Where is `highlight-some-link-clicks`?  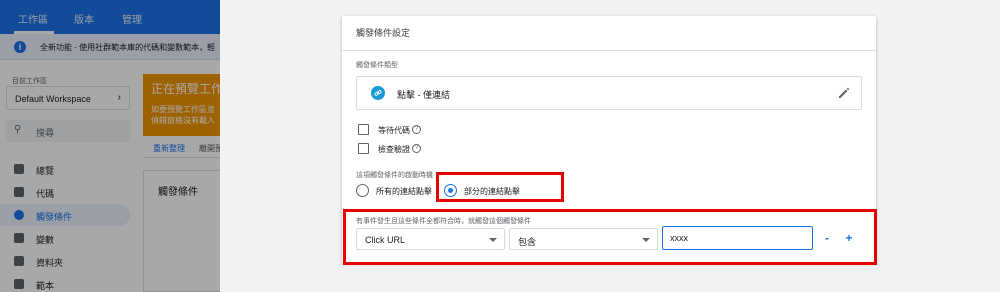
highlight-some-link-clicks is located at coordinates (500, 187).